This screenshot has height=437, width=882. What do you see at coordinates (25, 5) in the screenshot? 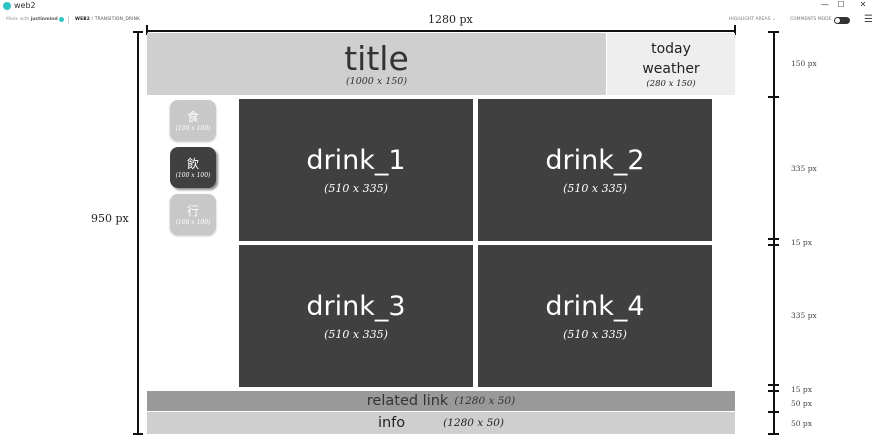
I see `app-title: web2` at bounding box center [25, 5].